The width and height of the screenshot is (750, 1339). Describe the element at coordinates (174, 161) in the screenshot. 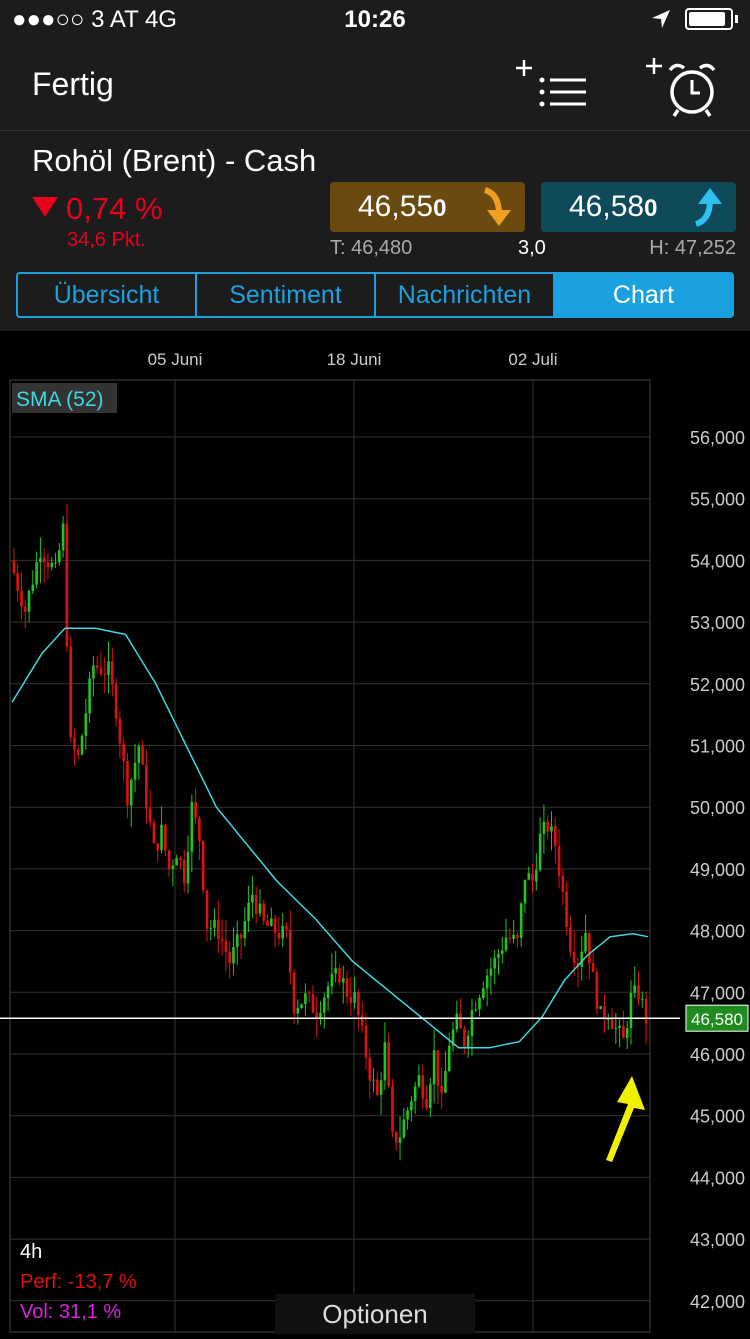

I see `instrument-name: Rohöl (Brent) - Cash` at that location.